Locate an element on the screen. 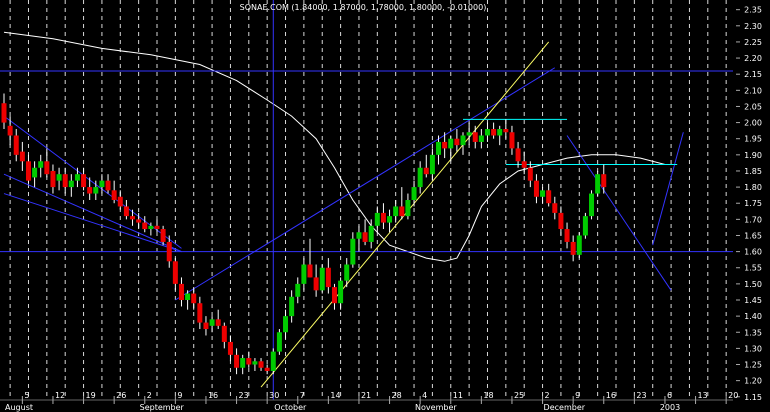 Image resolution: width=770 pixels, height=412 pixels. x-month-label: September is located at coordinates (162, 407).